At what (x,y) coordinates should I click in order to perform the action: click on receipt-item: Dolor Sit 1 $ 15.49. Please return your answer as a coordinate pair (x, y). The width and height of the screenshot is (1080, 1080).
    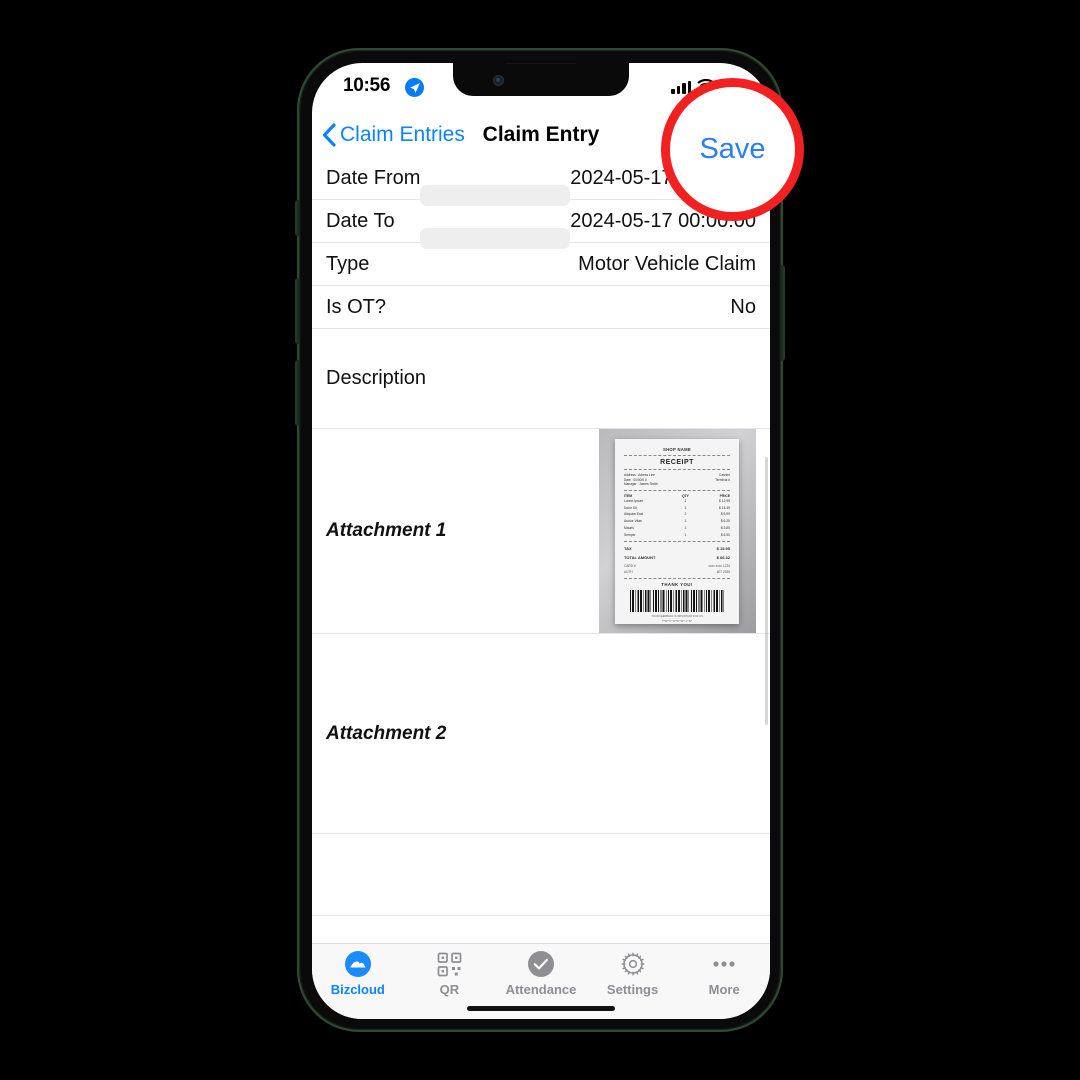
    Looking at the image, I should click on (677, 508).